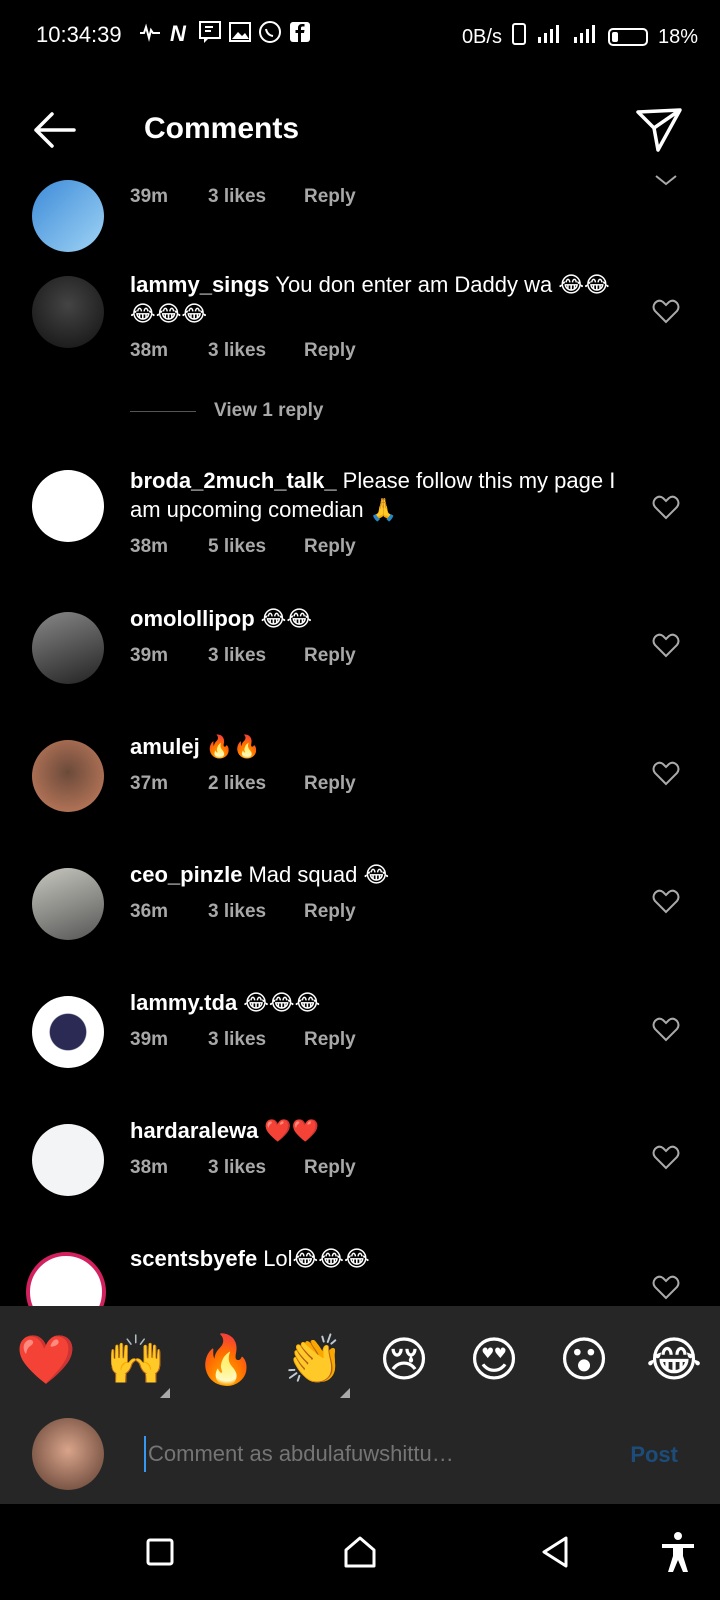 This screenshot has width=720, height=1600. I want to click on comment-time: 36m, so click(149, 911).